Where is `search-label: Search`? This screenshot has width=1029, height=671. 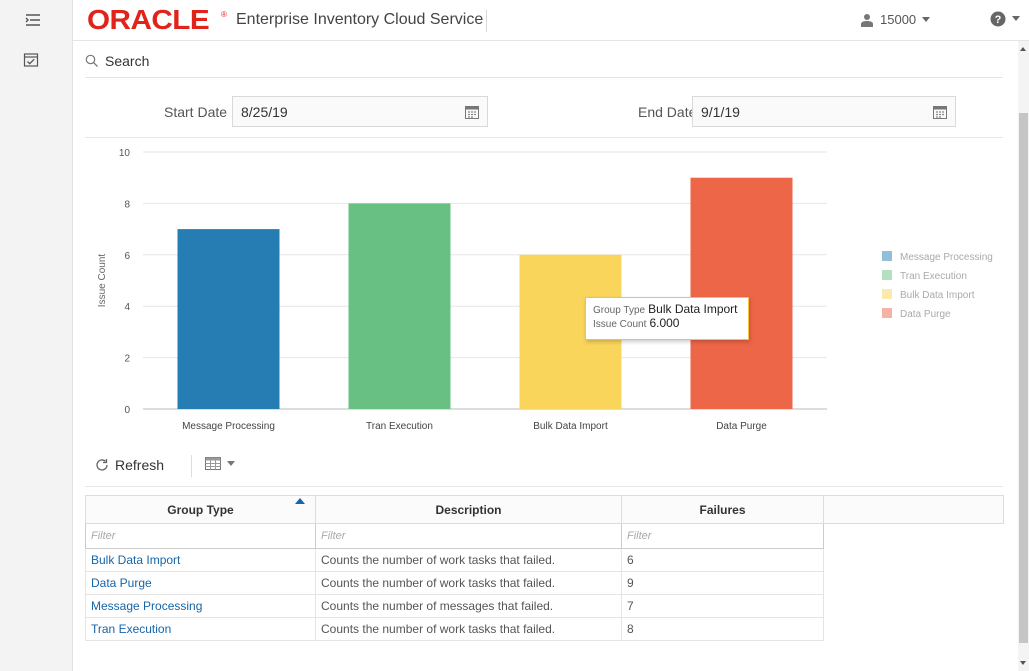 search-label: Search is located at coordinates (127, 61).